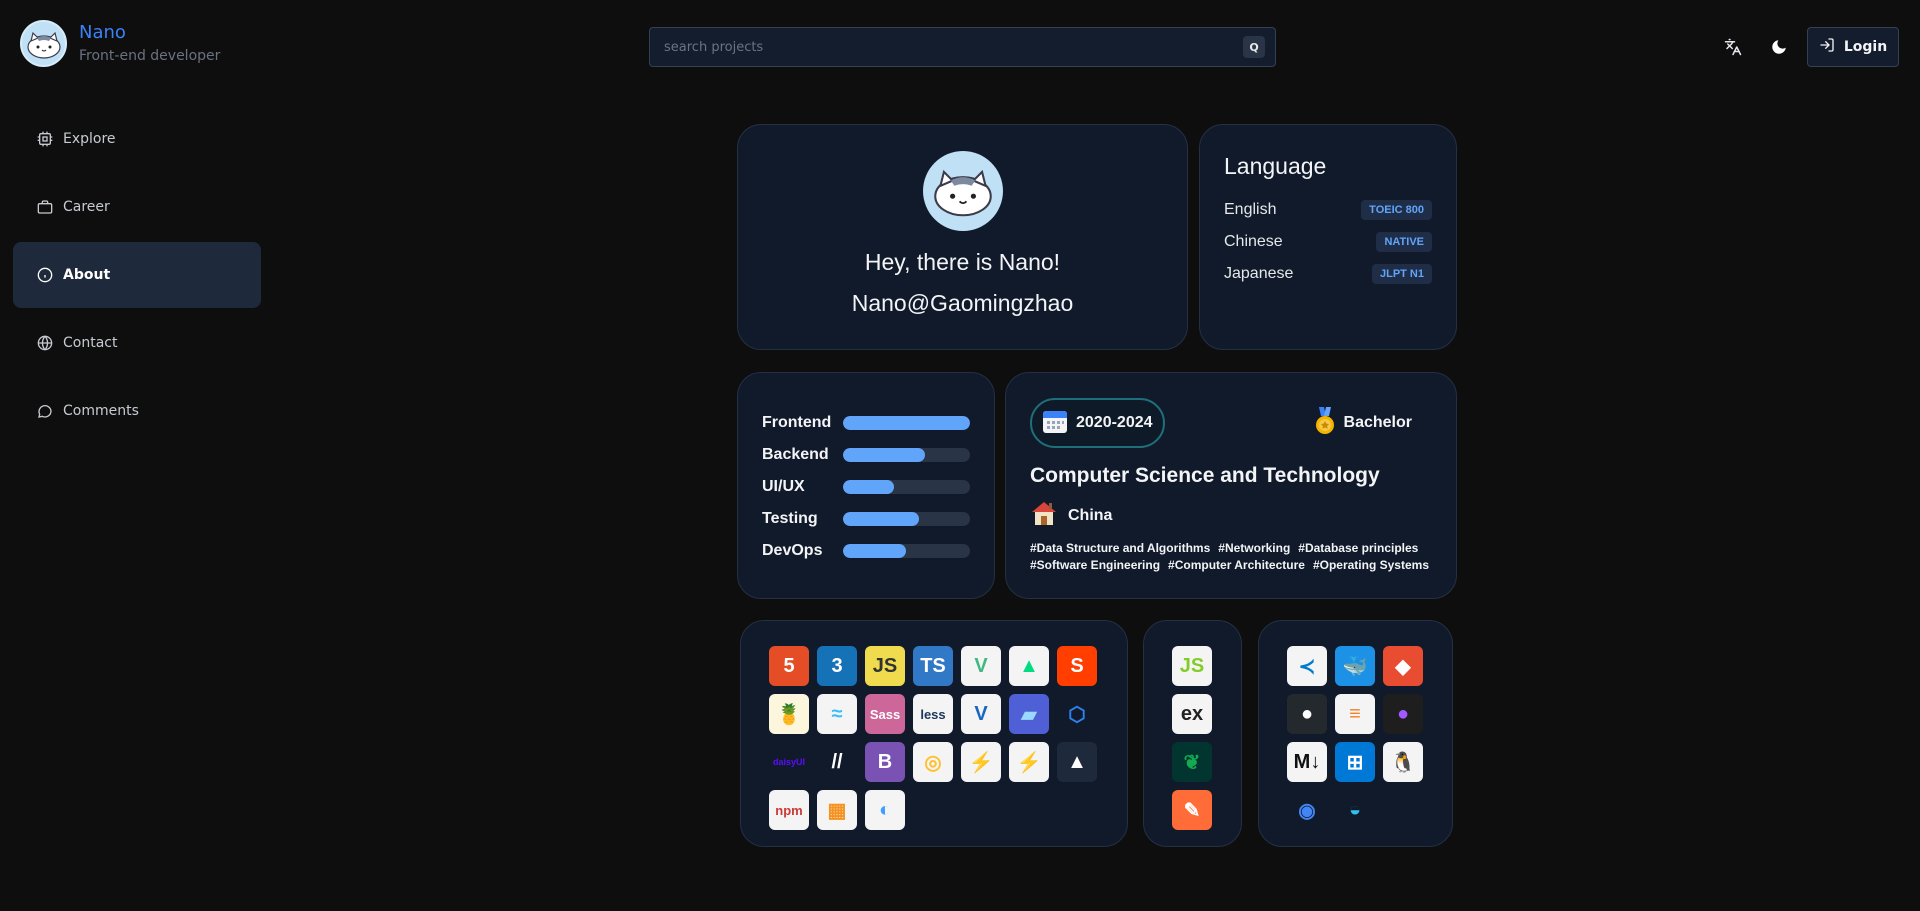 The width and height of the screenshot is (1920, 911). Describe the element at coordinates (45, 343) in the screenshot. I see `globe-icon` at that location.